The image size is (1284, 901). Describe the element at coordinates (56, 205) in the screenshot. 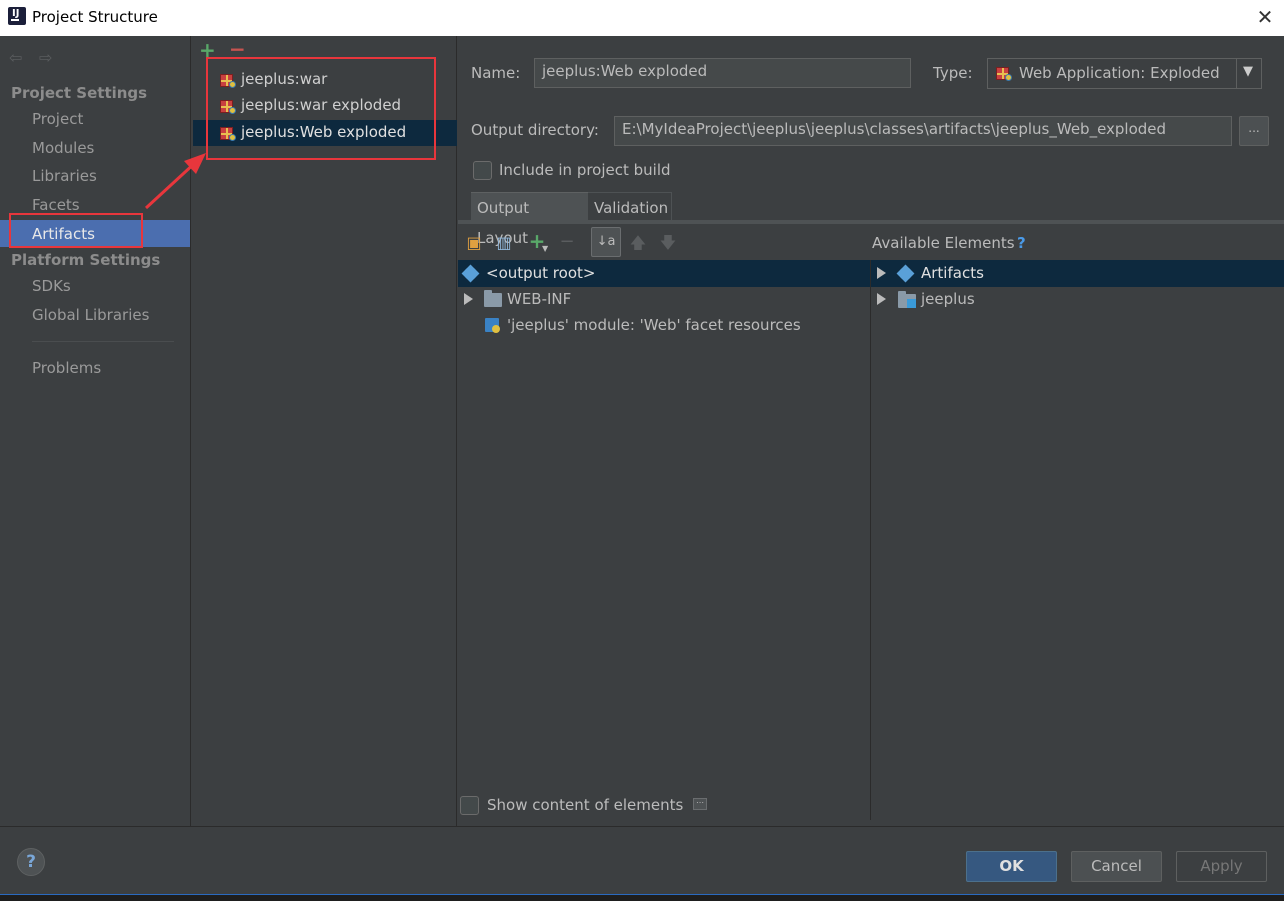

I see `sidebar-item-facets: Facets` at that location.